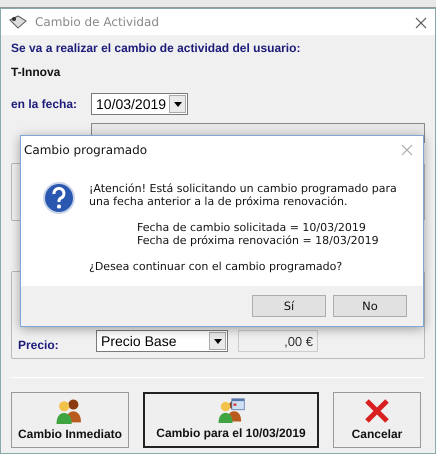 The width and height of the screenshot is (436, 454). What do you see at coordinates (97, 22) in the screenshot?
I see `window-title: Cambio de Actividad` at bounding box center [97, 22].